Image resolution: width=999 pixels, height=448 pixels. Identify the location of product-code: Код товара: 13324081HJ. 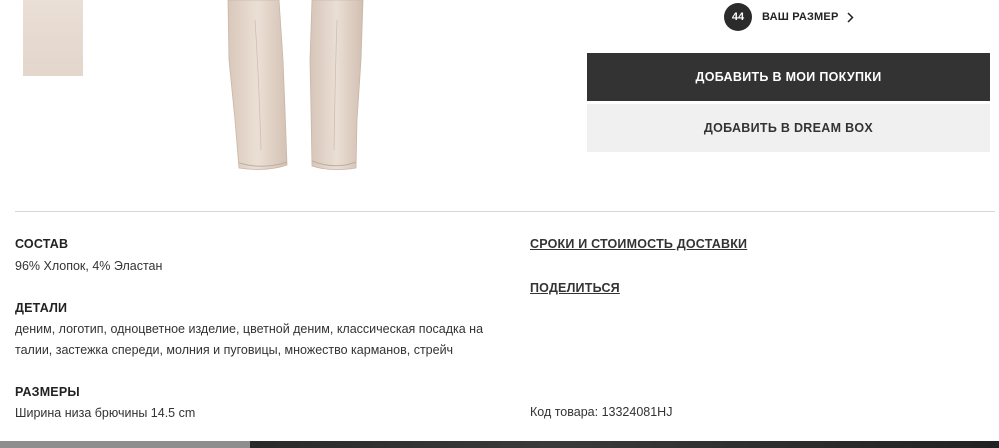
(601, 412).